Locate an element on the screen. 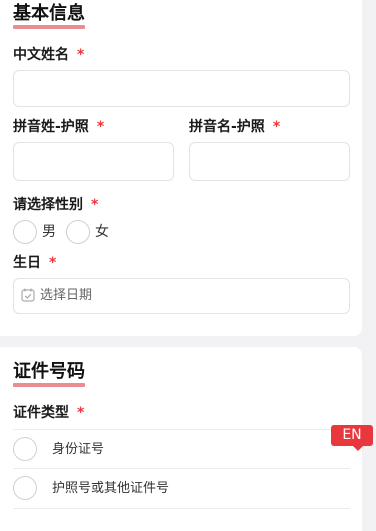  gender-label: 请选择性别 * is located at coordinates (56, 205).